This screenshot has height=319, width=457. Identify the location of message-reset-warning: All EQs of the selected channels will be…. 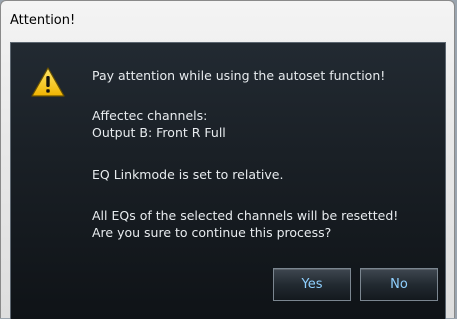
(245, 215).